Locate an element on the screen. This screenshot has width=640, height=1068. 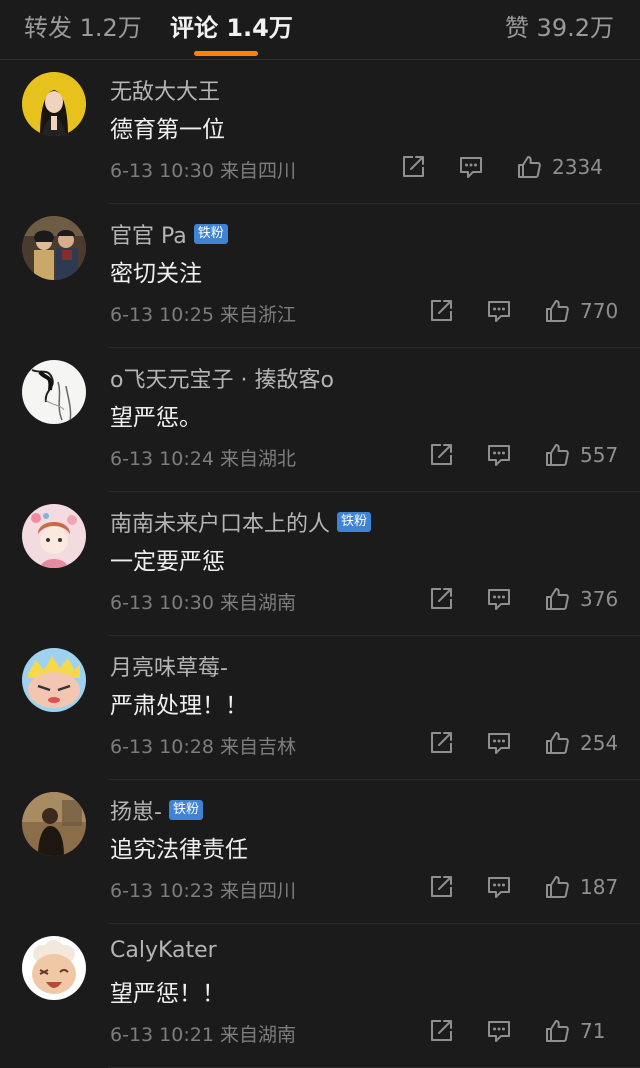
comment-item: 无敌大大王德育第一位 6-13 10:30 来自四川 2334 is located at coordinates (320, 132).